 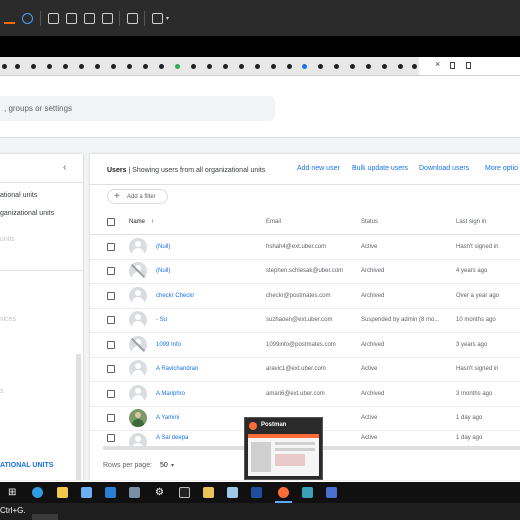 What do you see at coordinates (437, 64) in the screenshot?
I see `close-icon: ×` at bounding box center [437, 64].